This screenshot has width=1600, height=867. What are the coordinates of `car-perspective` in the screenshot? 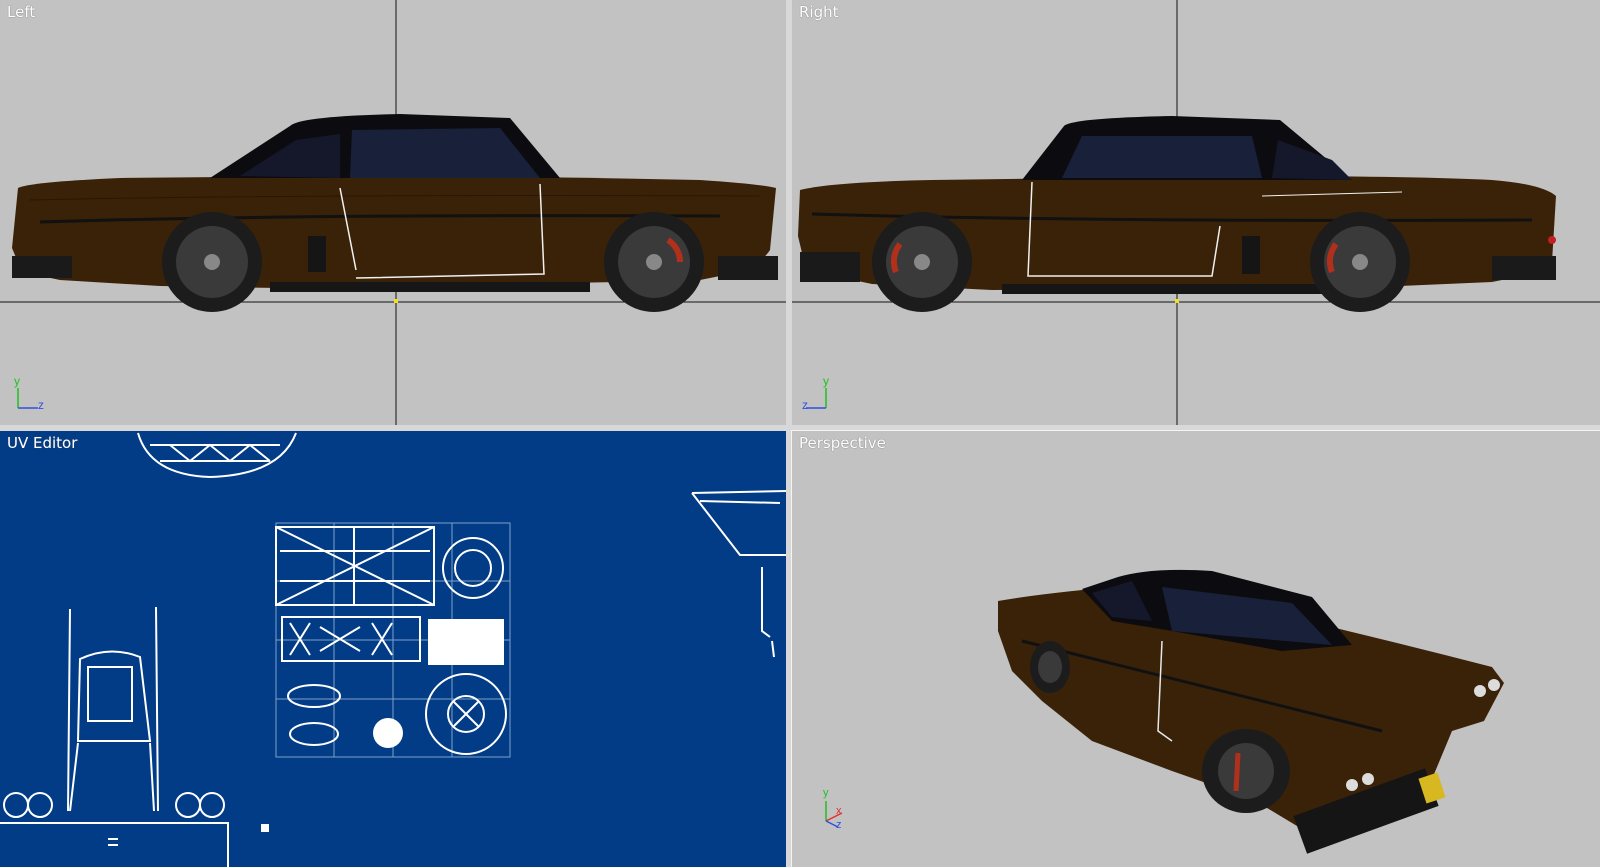 It's located at (1251, 711).